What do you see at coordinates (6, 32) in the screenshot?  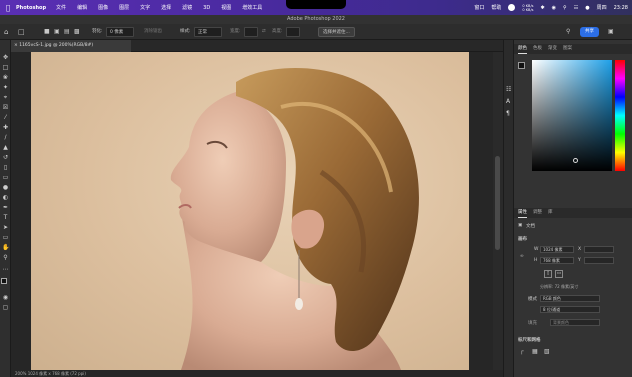 I see `home-icon: ⌂` at bounding box center [6, 32].